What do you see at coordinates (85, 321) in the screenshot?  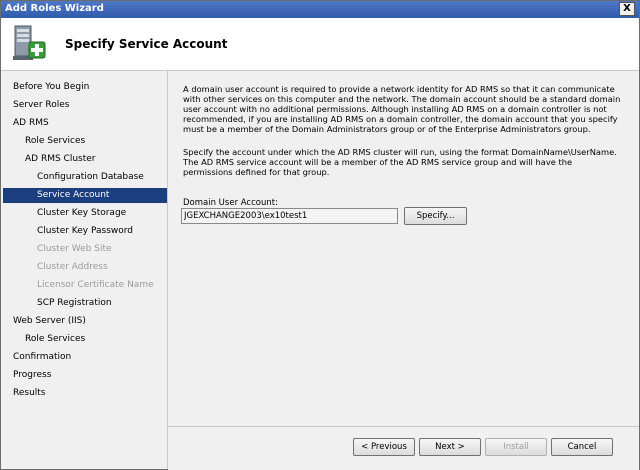 I see `step-web-server-iis: Web Server (IIS)` at bounding box center [85, 321].